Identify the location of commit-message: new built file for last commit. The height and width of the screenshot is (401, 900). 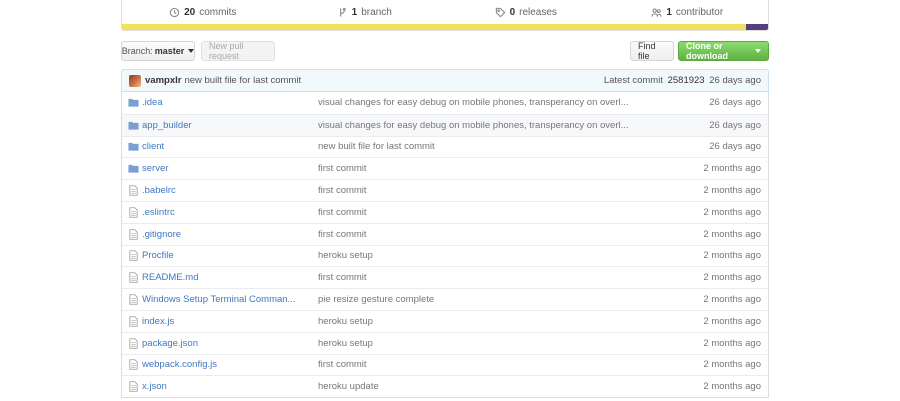
(242, 80).